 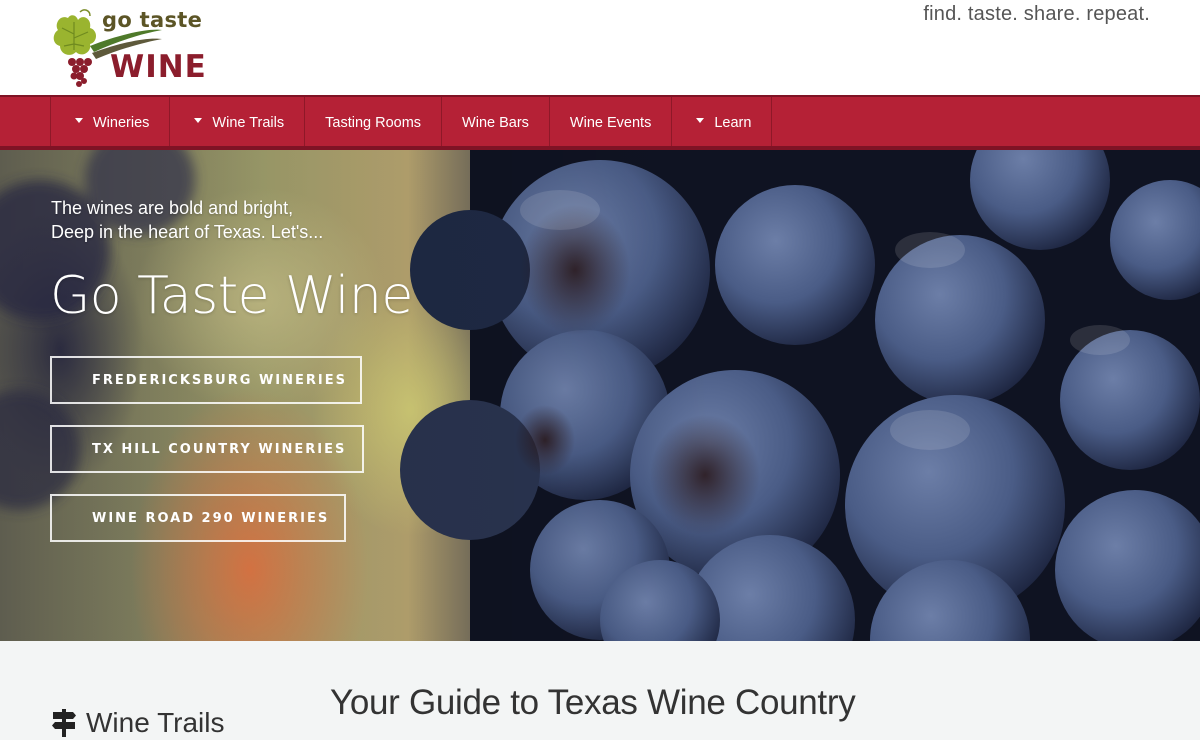 I want to click on nav-item-learn: Learn, so click(x=722, y=121).